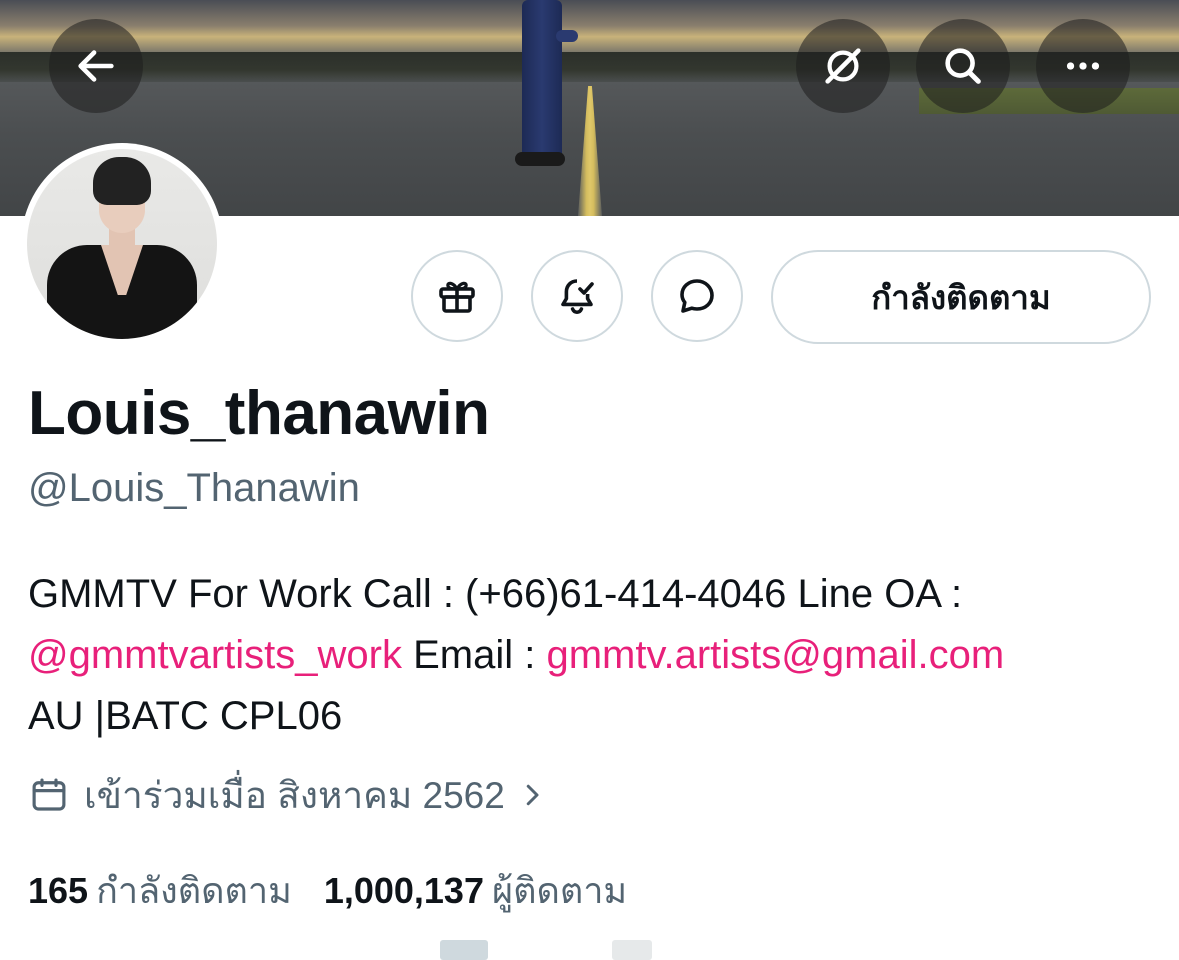 This screenshot has height=960, width=1179. What do you see at coordinates (474, 655) in the screenshot?
I see `bio-email-label: Email :` at bounding box center [474, 655].